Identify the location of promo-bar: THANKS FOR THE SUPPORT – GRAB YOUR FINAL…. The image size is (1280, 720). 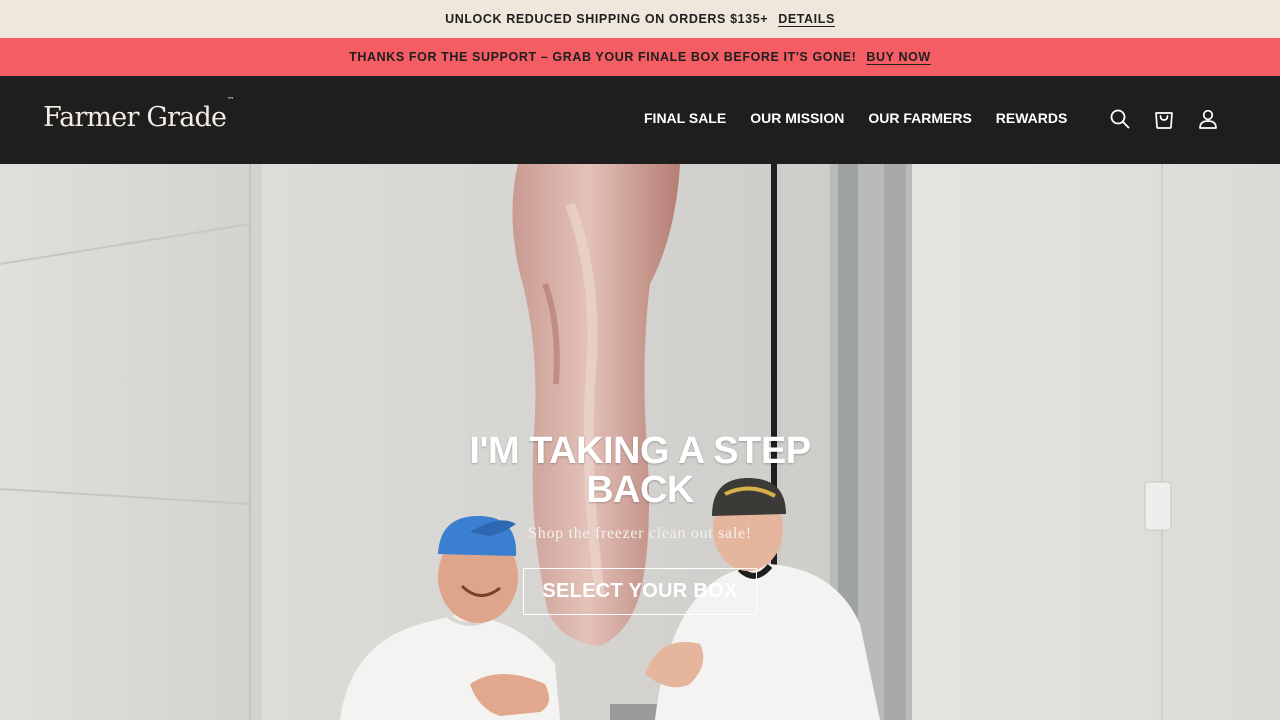
(640, 57).